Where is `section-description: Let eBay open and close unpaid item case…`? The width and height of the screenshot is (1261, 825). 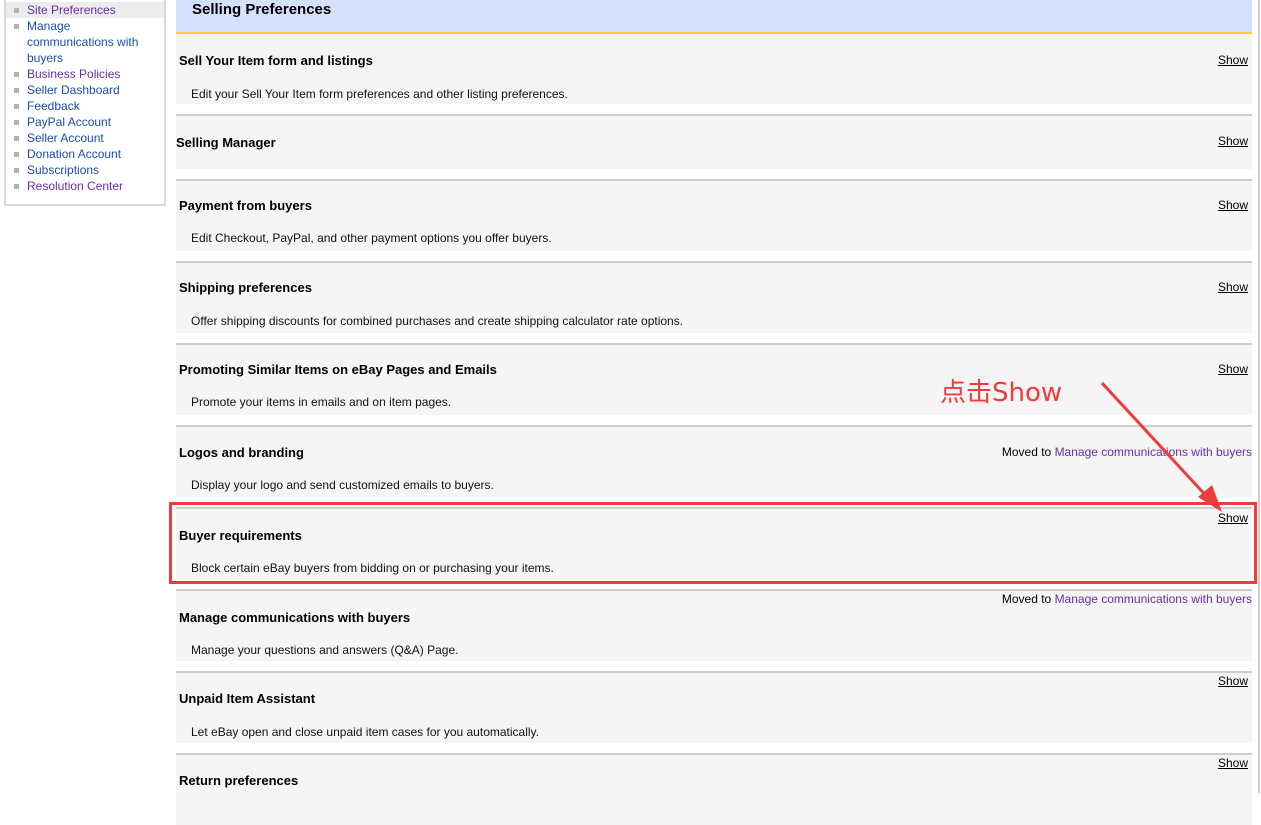
section-description: Let eBay open and close unpaid item case… is located at coordinates (365, 732).